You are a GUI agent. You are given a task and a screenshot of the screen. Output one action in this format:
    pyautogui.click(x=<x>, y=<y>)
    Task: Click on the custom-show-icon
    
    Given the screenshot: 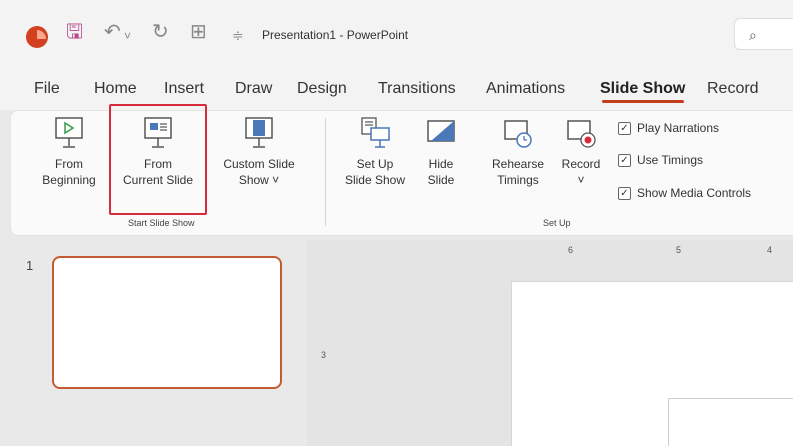 What is the action you would take?
    pyautogui.click(x=259, y=132)
    